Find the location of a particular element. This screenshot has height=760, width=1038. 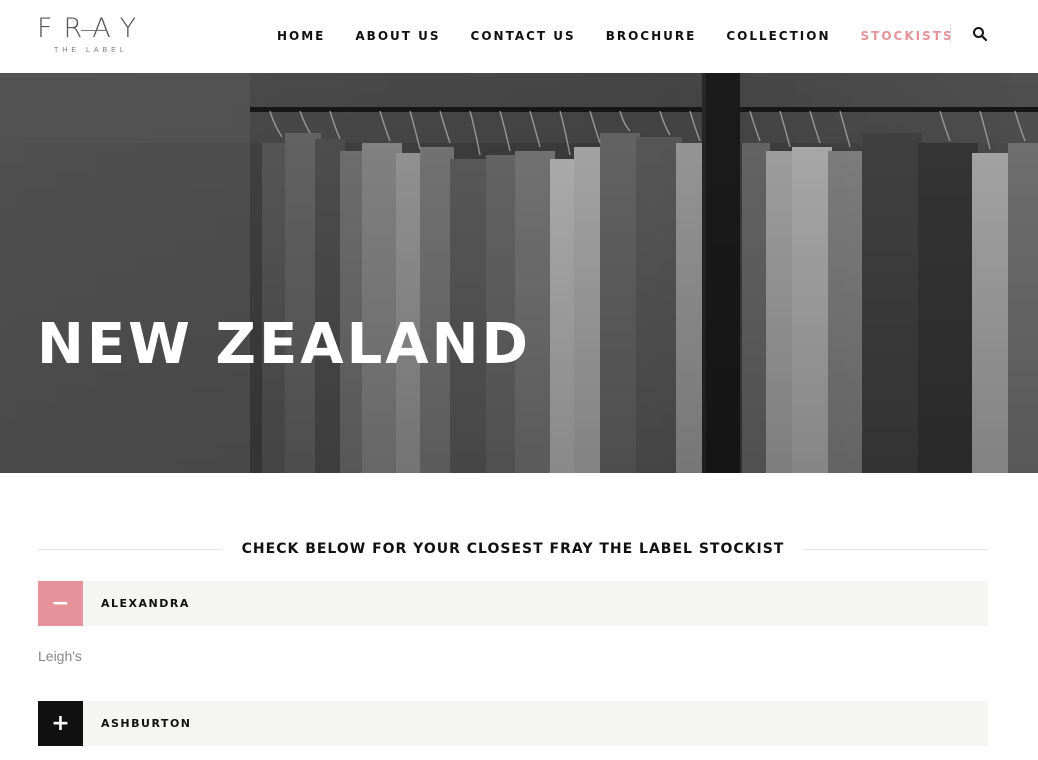

stockist-name: Leigh's is located at coordinates (60, 656).